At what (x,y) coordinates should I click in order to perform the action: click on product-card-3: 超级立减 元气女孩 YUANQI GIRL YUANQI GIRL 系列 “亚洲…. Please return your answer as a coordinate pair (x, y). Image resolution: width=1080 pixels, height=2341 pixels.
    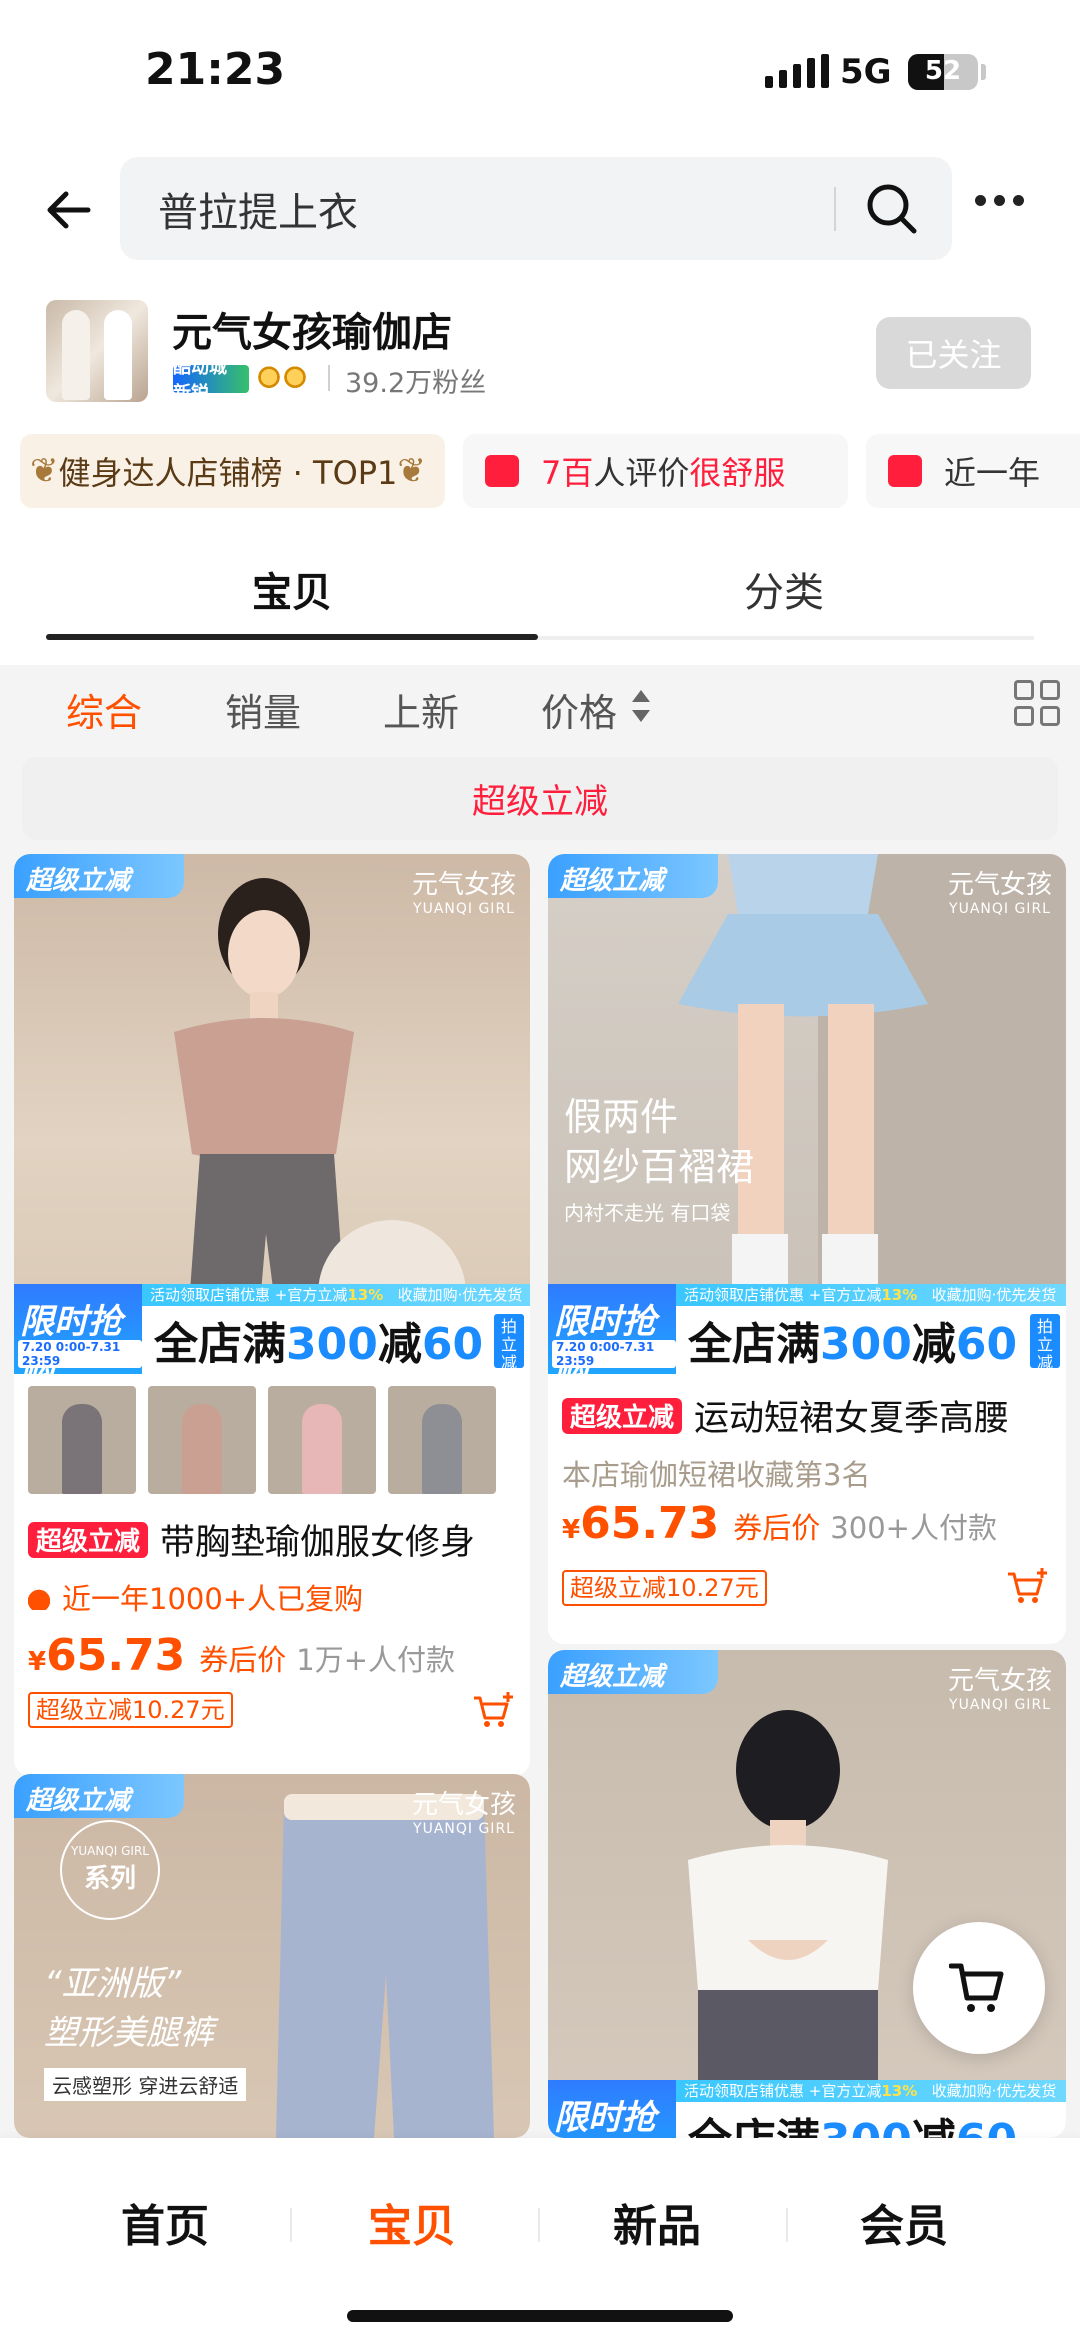
    Looking at the image, I should click on (272, 1956).